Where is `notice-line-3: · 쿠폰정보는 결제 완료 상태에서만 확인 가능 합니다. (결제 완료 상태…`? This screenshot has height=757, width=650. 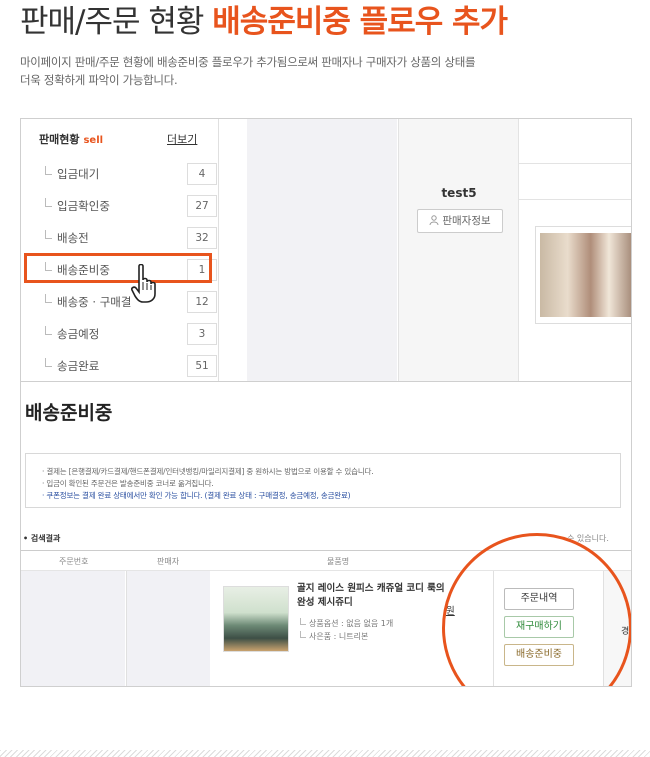
notice-line-3: · 쿠폰정보는 결제 완료 상태에서만 확인 가능 합니다. (결제 완료 상태… is located at coordinates (196, 495).